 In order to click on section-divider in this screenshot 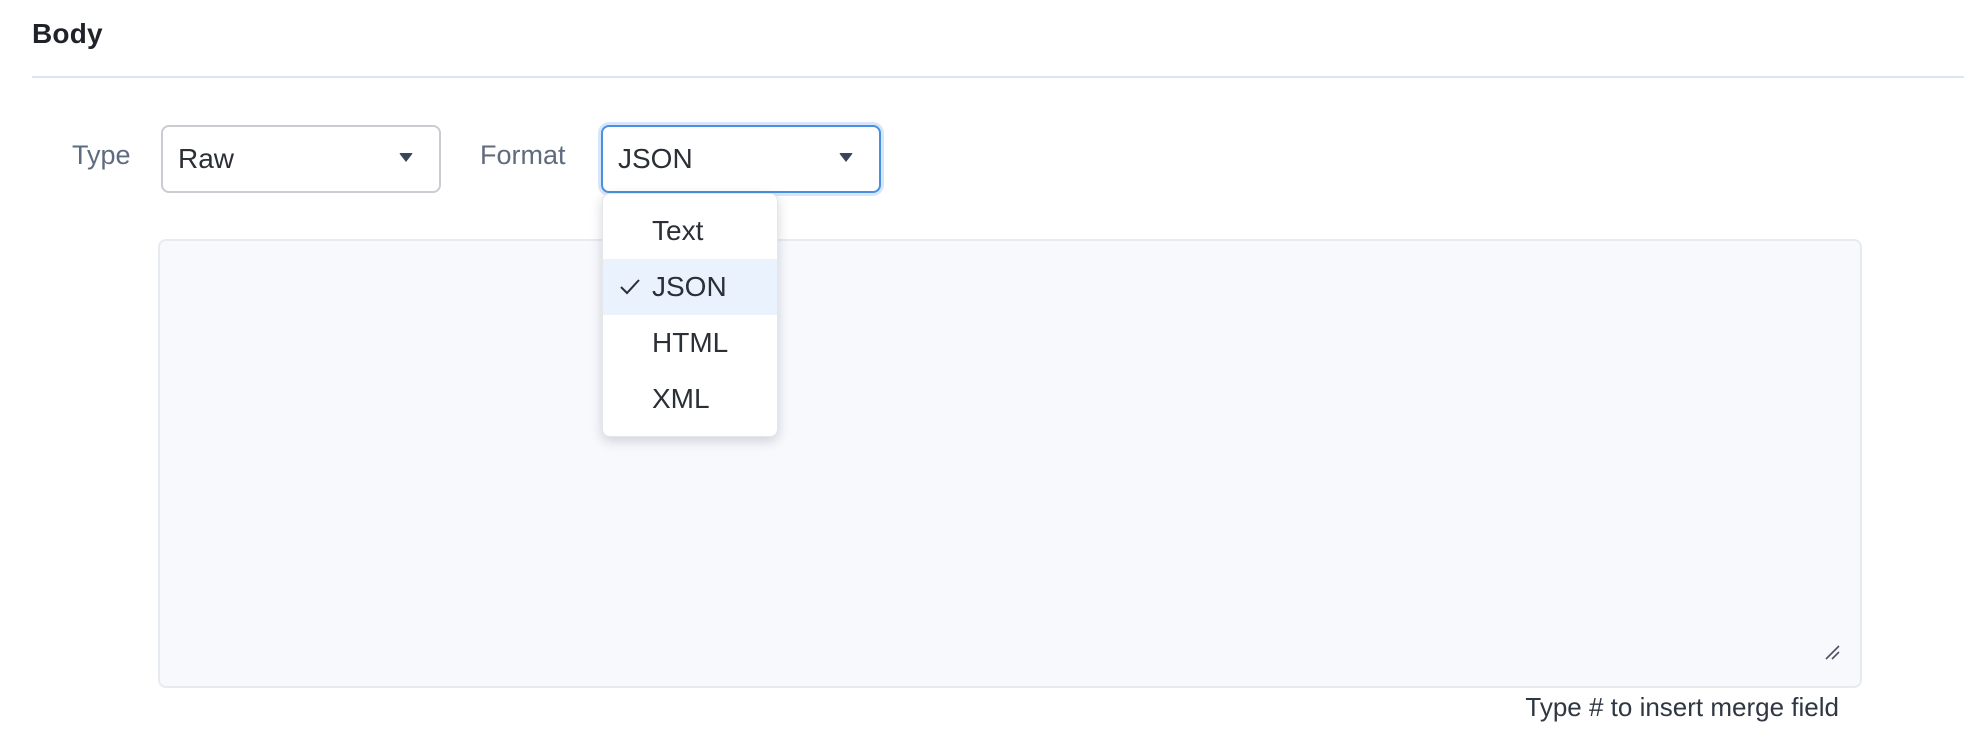, I will do `click(998, 77)`.